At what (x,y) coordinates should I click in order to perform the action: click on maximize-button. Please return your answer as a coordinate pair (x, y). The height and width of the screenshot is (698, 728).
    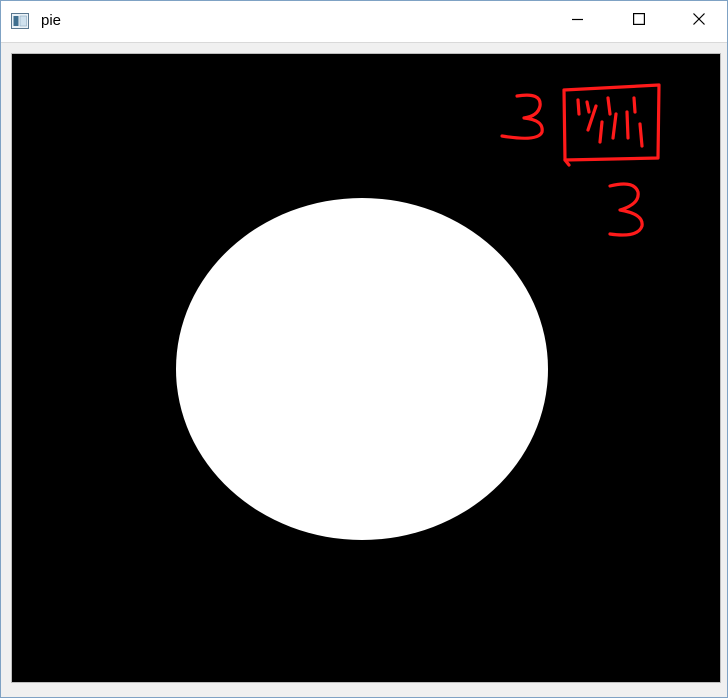
    Looking at the image, I should click on (639, 21).